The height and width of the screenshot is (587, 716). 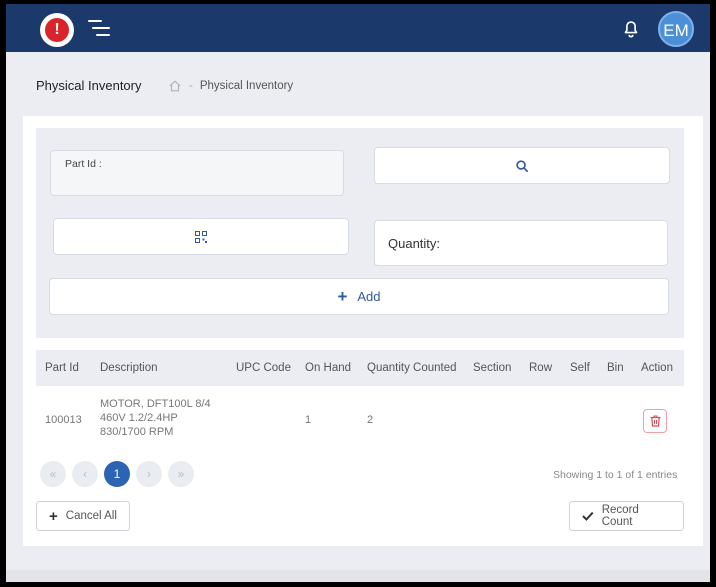 I want to click on breadcrumb: - Physical Inventory, so click(x=230, y=86).